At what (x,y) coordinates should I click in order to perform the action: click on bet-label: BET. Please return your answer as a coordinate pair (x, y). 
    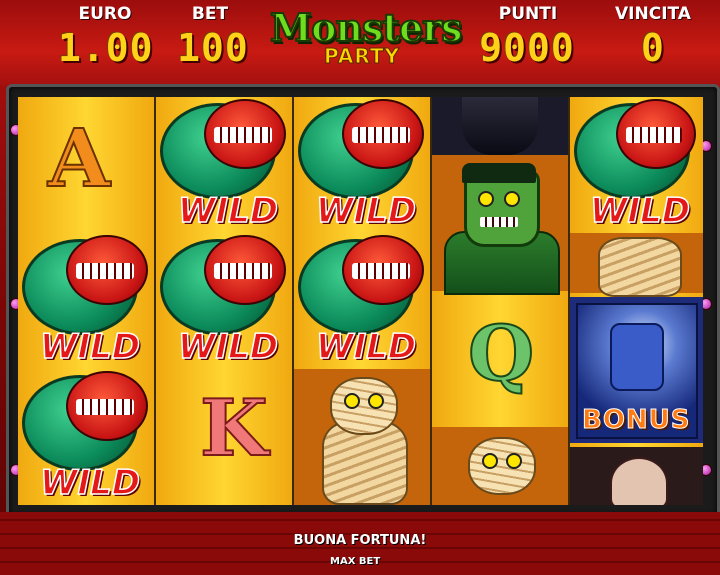
    Looking at the image, I should click on (210, 14).